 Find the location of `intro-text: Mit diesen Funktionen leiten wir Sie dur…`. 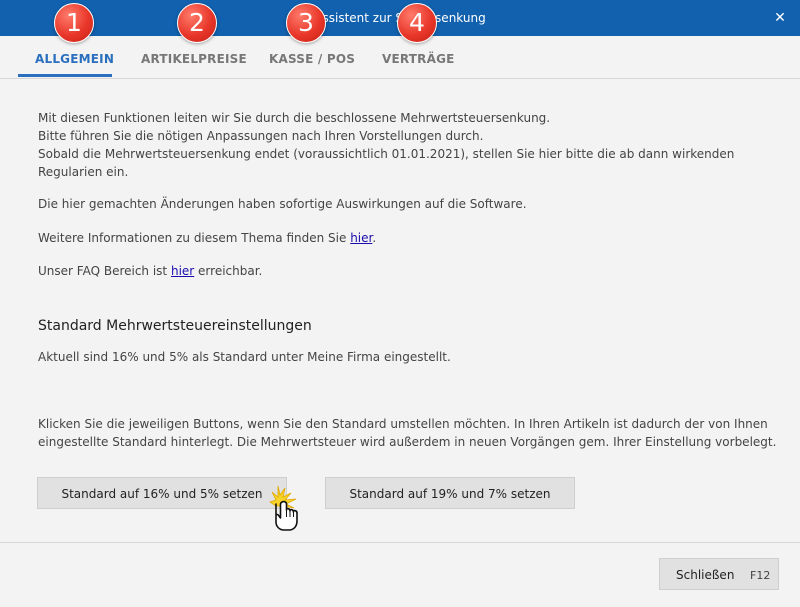

intro-text: Mit diesen Funktionen leiten wir Sie dur… is located at coordinates (386, 145).